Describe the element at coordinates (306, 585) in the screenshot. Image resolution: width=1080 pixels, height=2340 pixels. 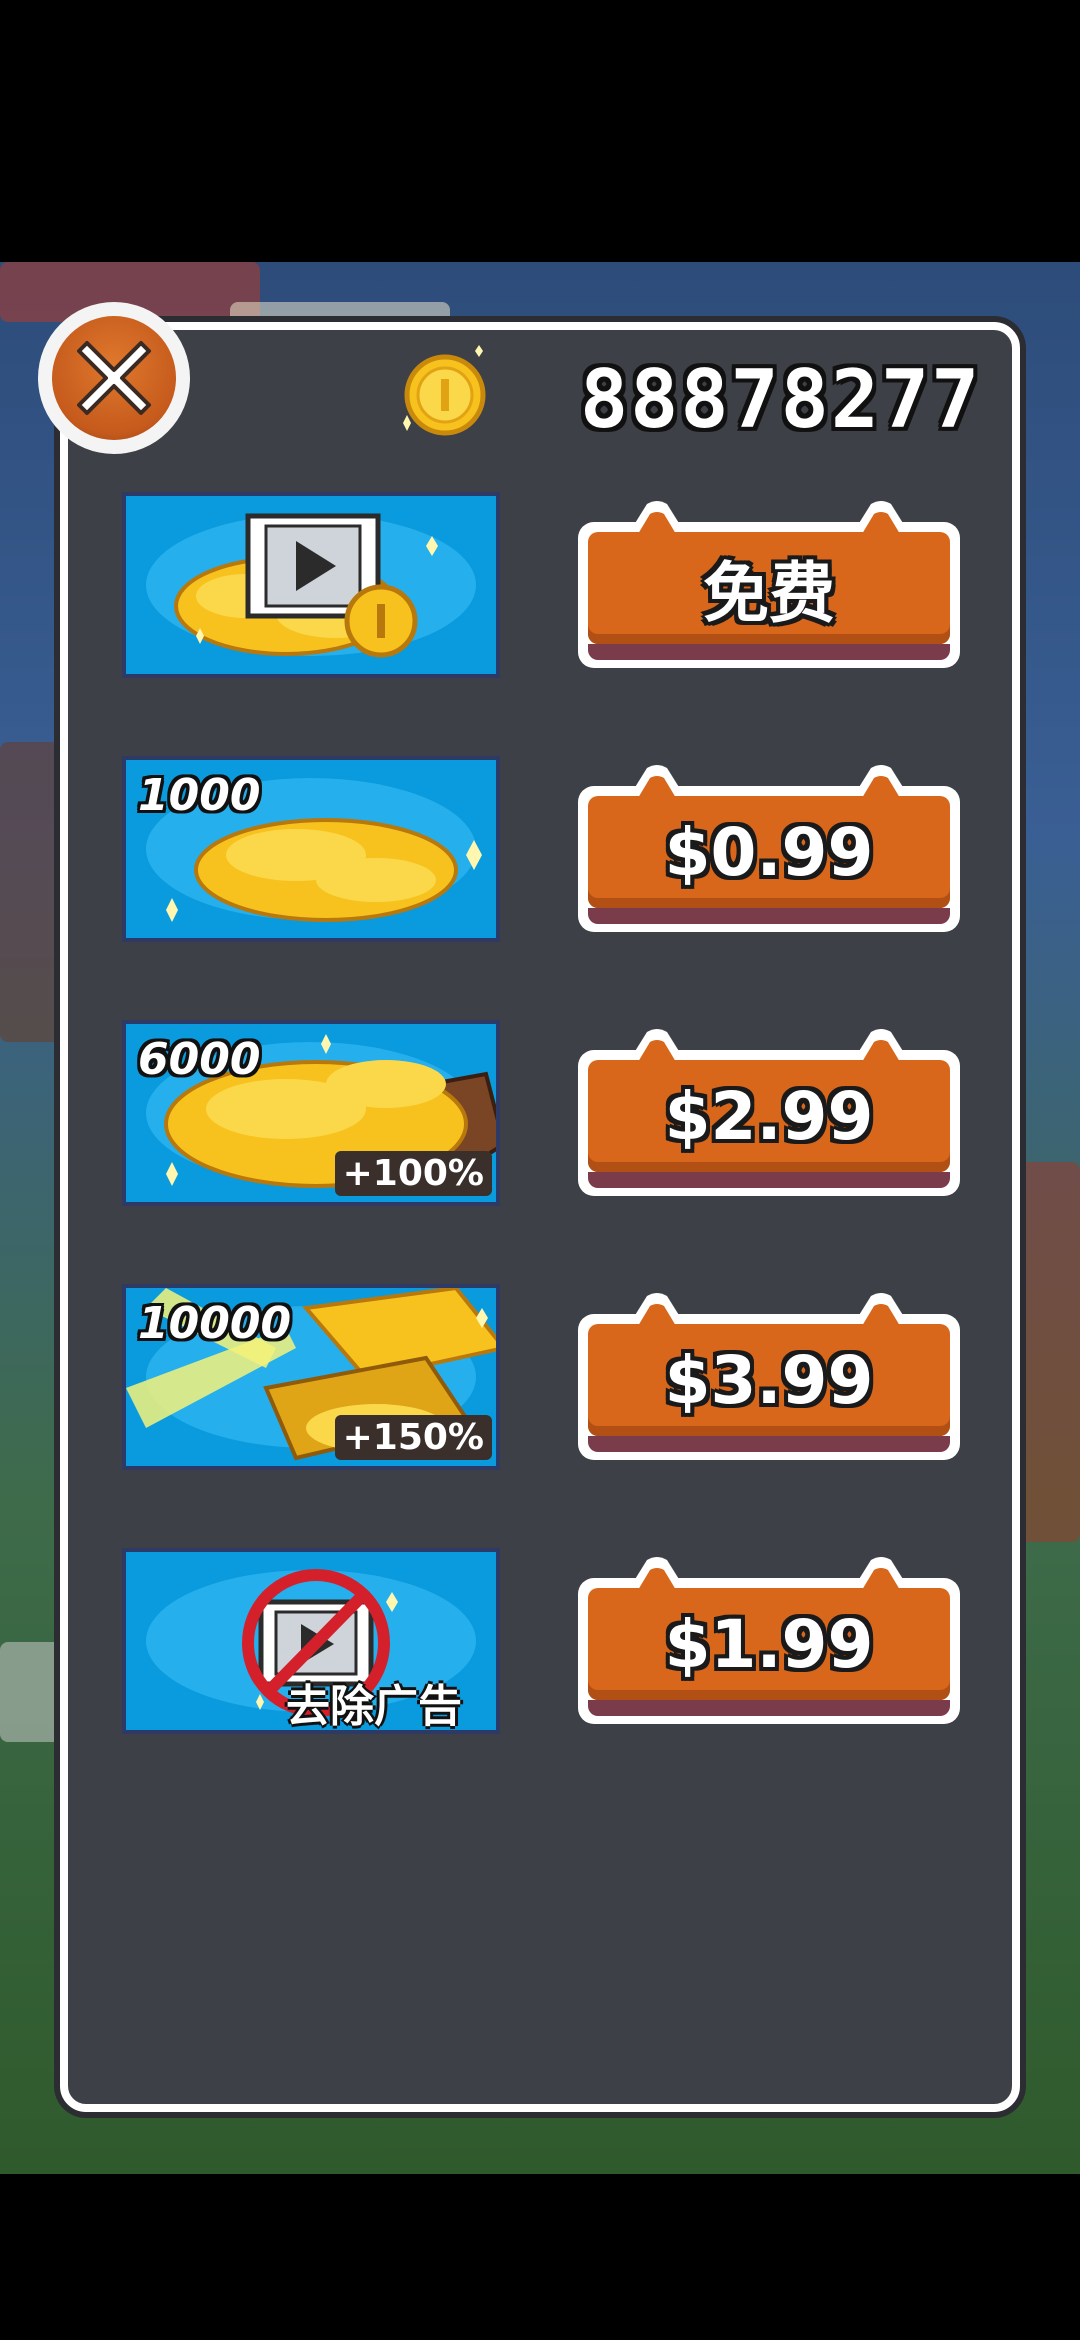
I see `video-coins-icon` at that location.